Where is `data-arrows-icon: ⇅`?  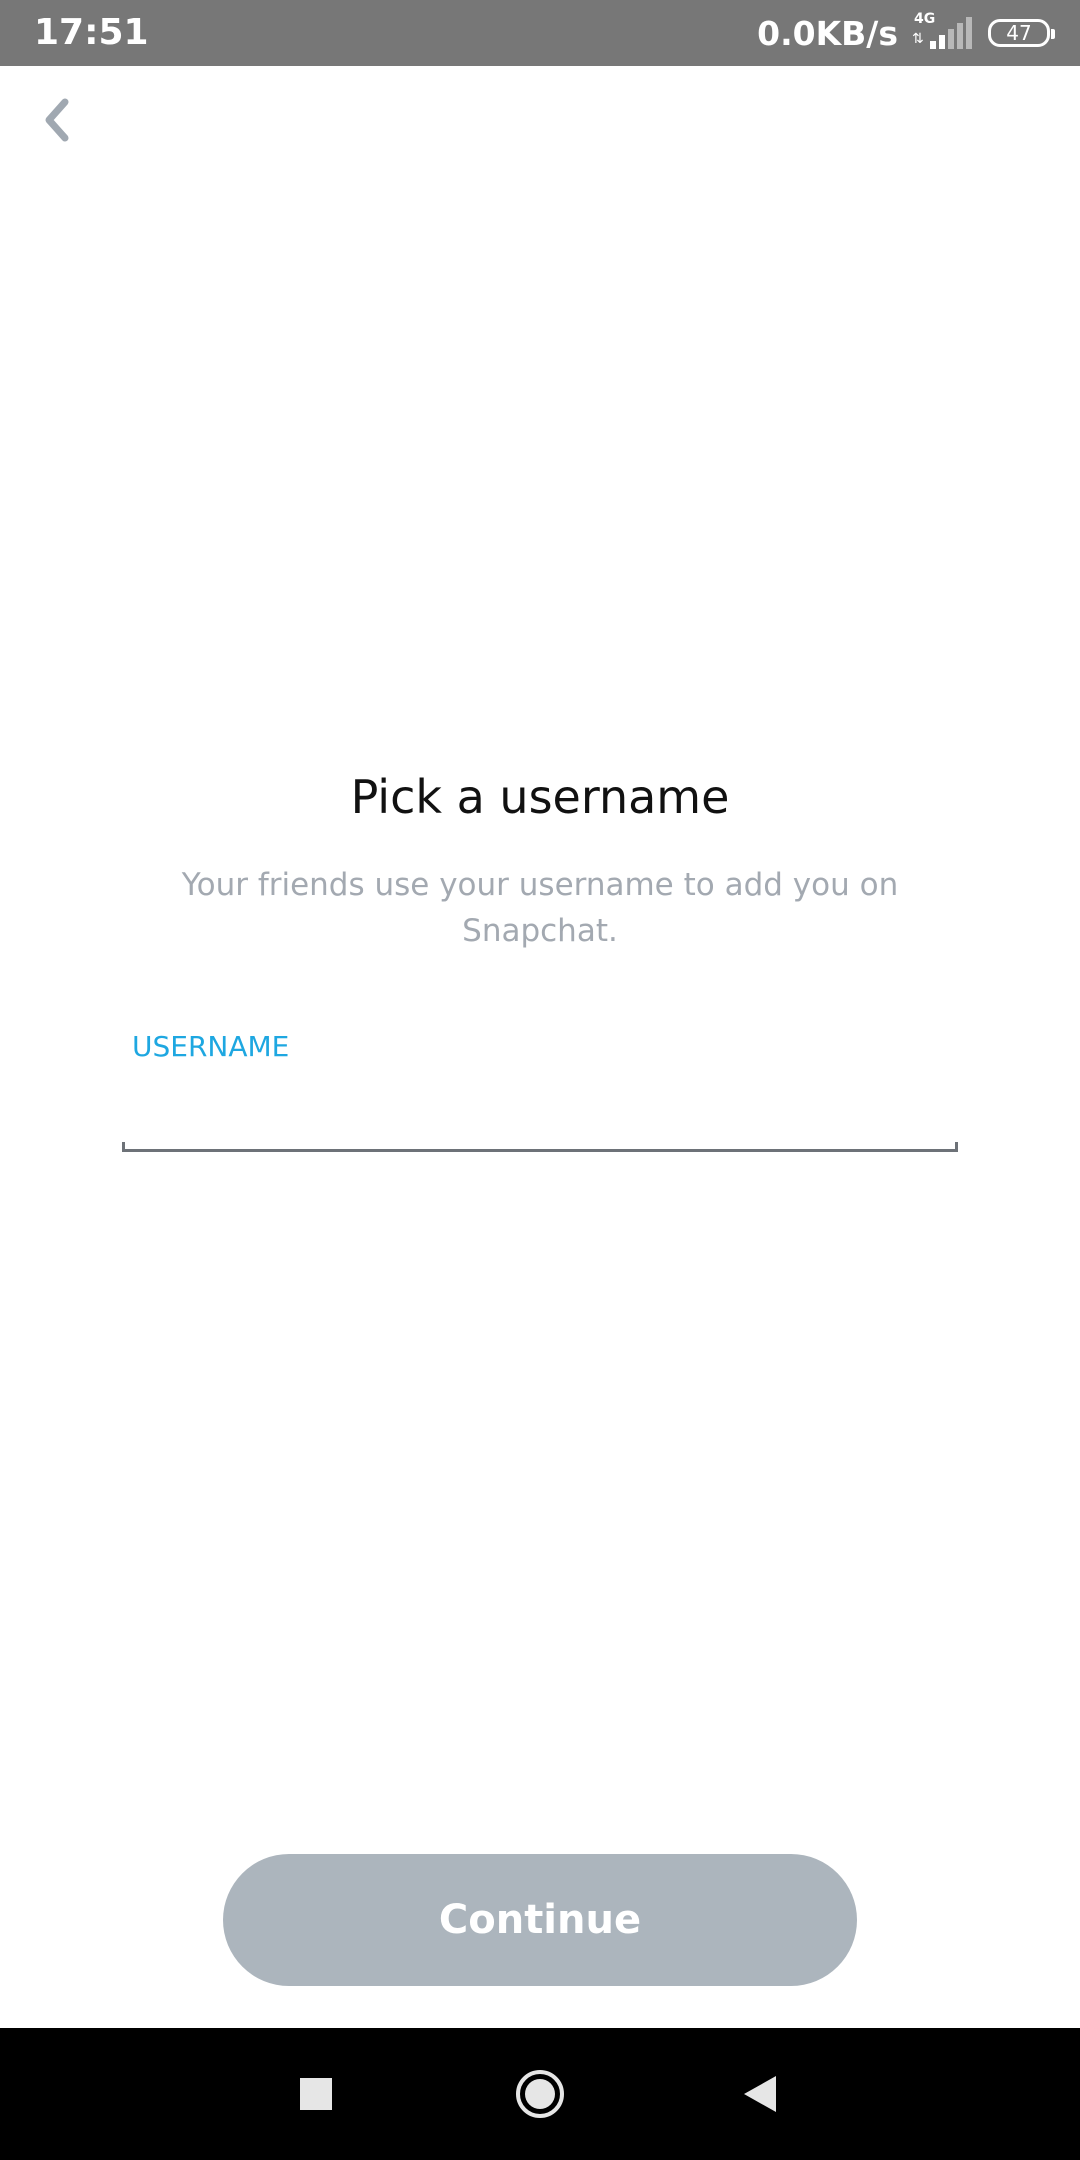 data-arrows-icon: ⇅ is located at coordinates (918, 39).